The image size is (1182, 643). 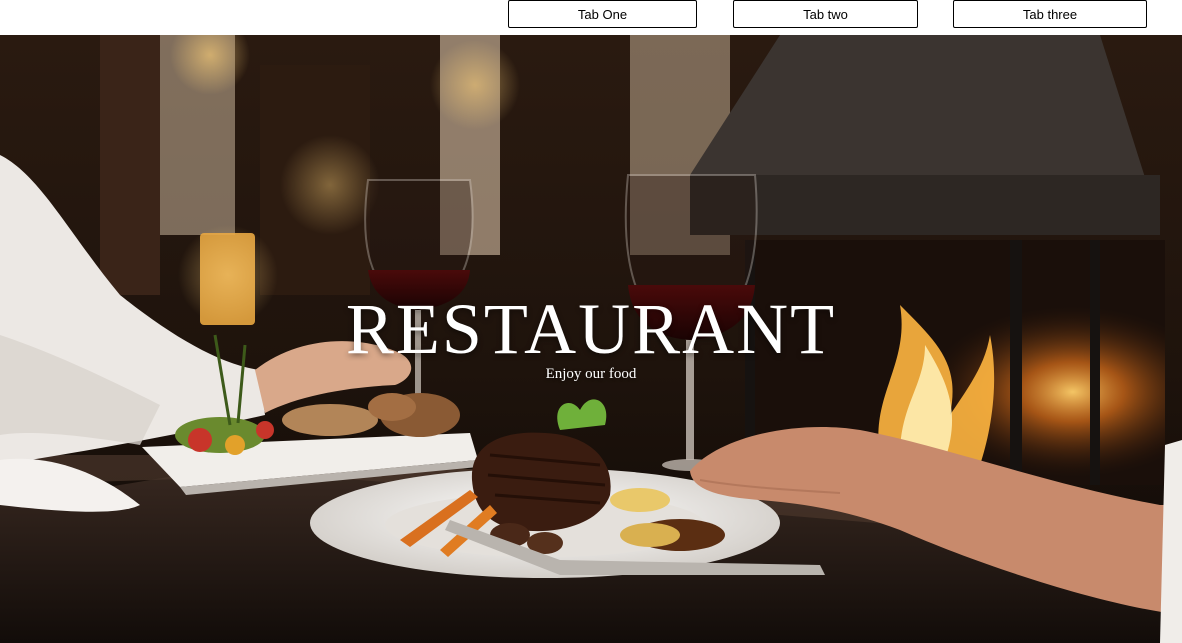 I want to click on tab-one: Tab One, so click(x=602, y=14).